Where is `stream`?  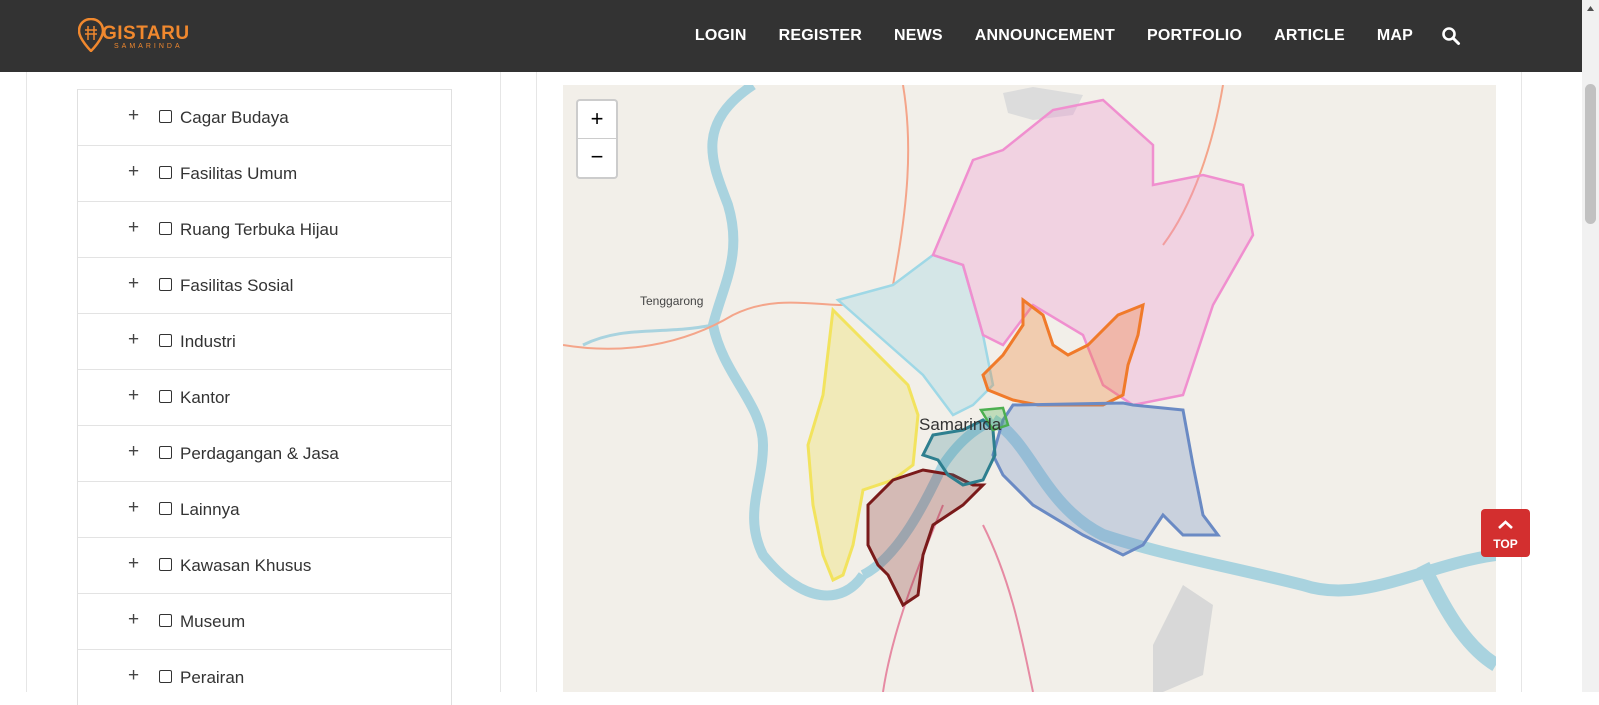 stream is located at coordinates (648, 335).